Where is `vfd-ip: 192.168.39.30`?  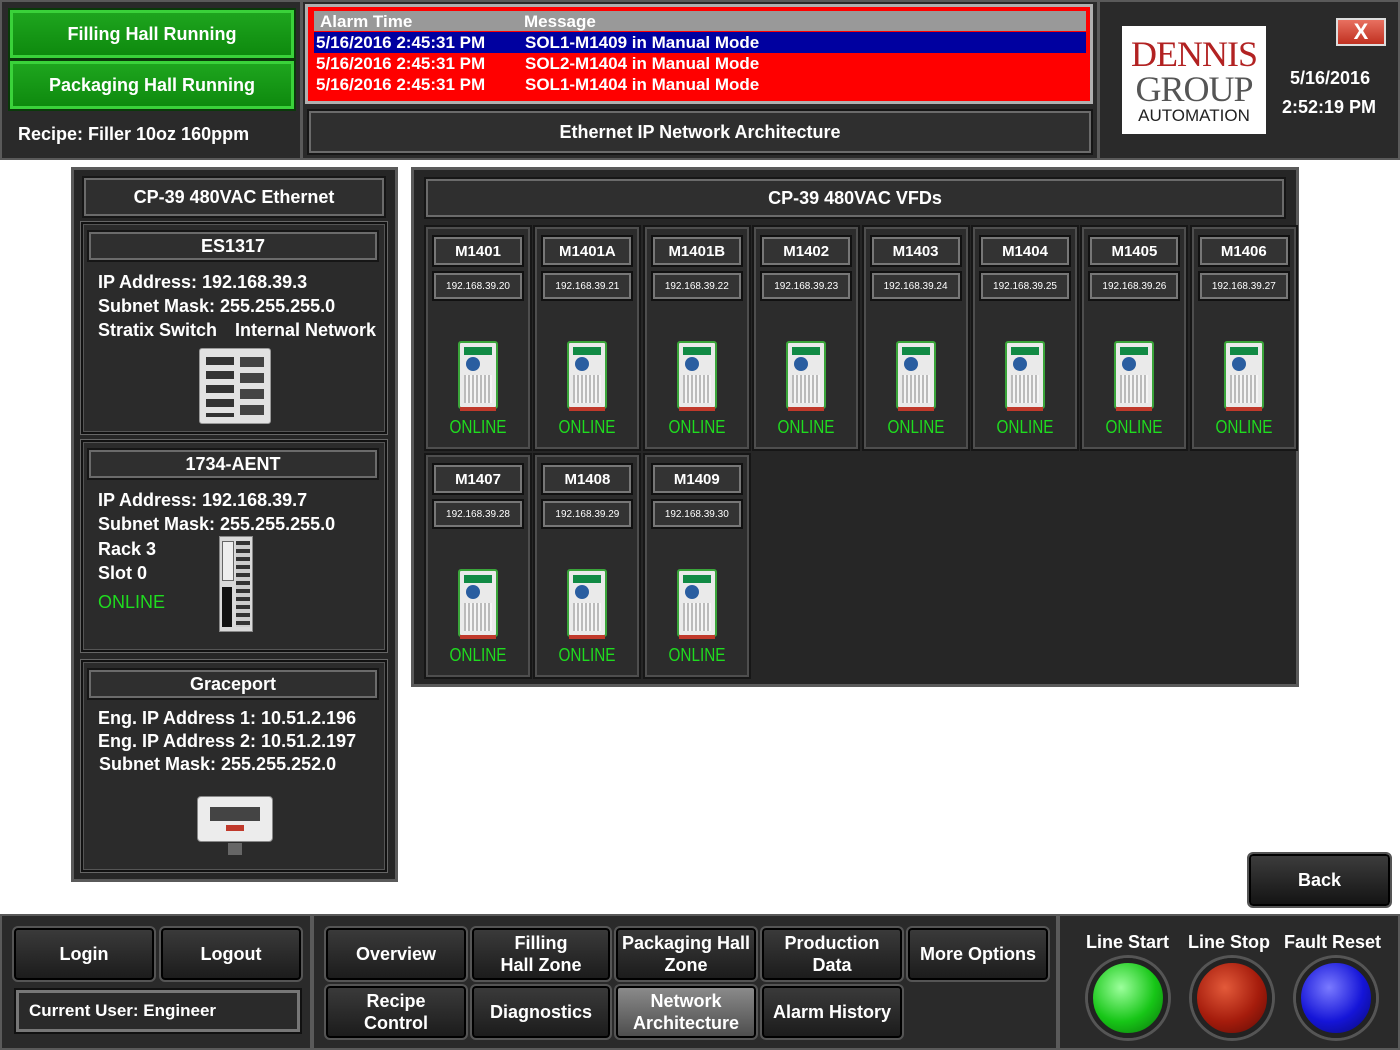 vfd-ip: 192.168.39.30 is located at coordinates (696, 514).